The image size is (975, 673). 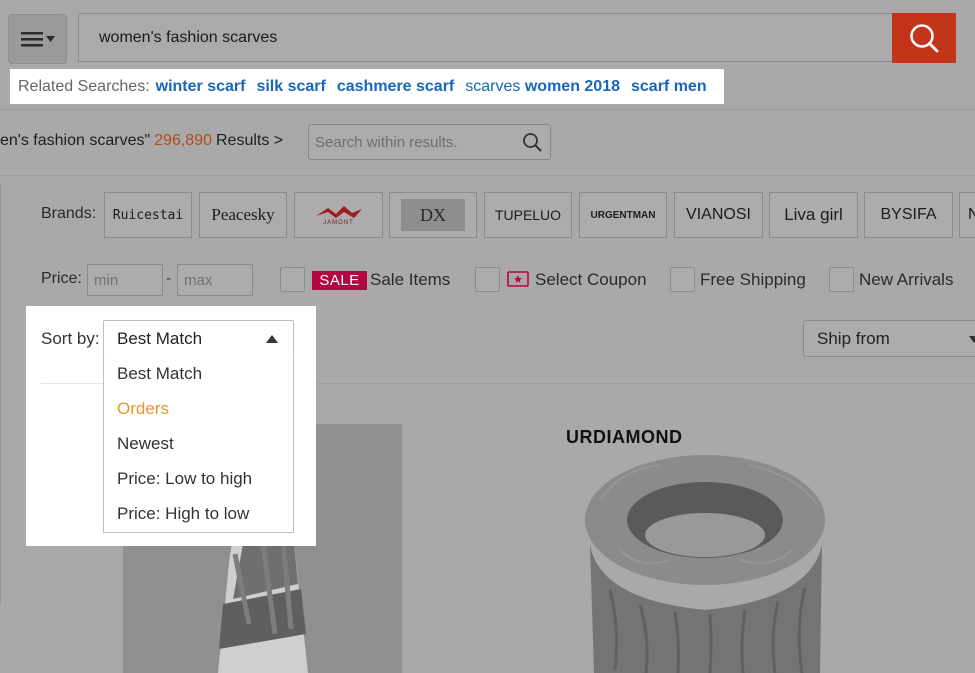 What do you see at coordinates (61, 278) in the screenshot?
I see `price-label: Price:` at bounding box center [61, 278].